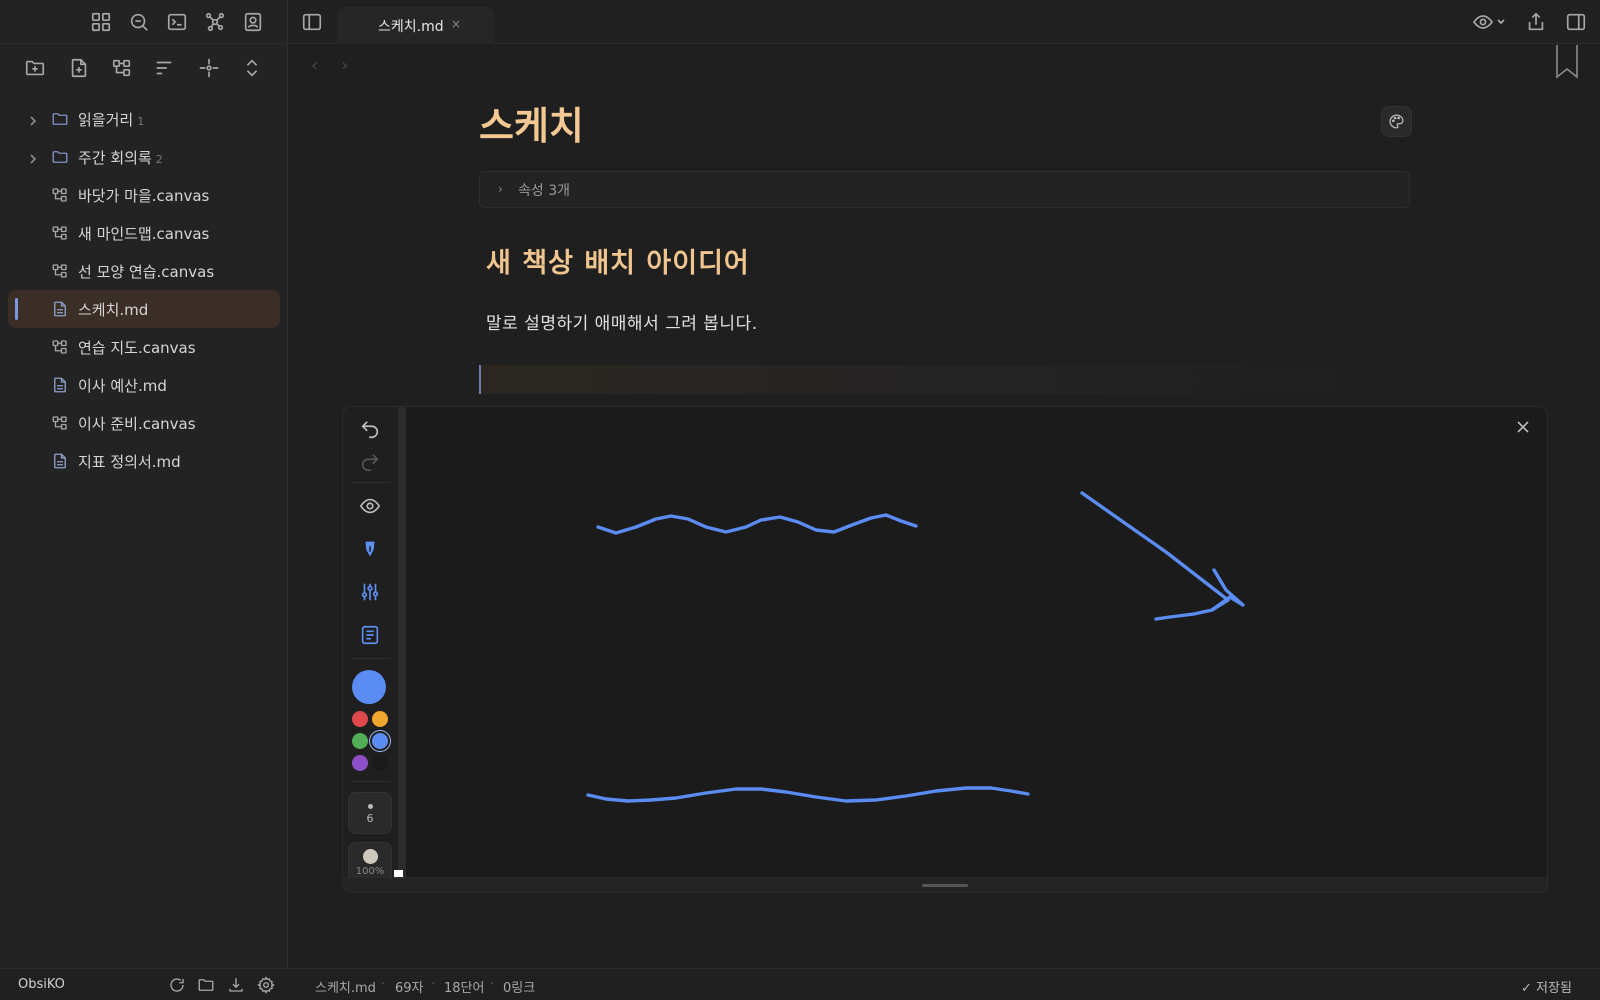 This screenshot has width=1600, height=1000. Describe the element at coordinates (122, 386) in the screenshot. I see `tree-item-label: 이사 예산.md` at that location.